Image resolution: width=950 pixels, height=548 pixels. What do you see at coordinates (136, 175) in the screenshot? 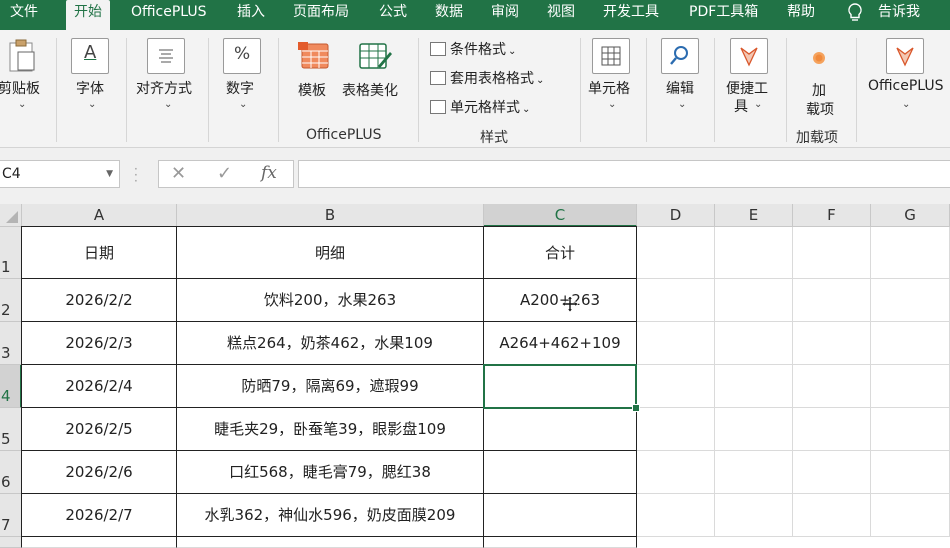
I see `drag-handle-icon: · · ·` at bounding box center [136, 175].